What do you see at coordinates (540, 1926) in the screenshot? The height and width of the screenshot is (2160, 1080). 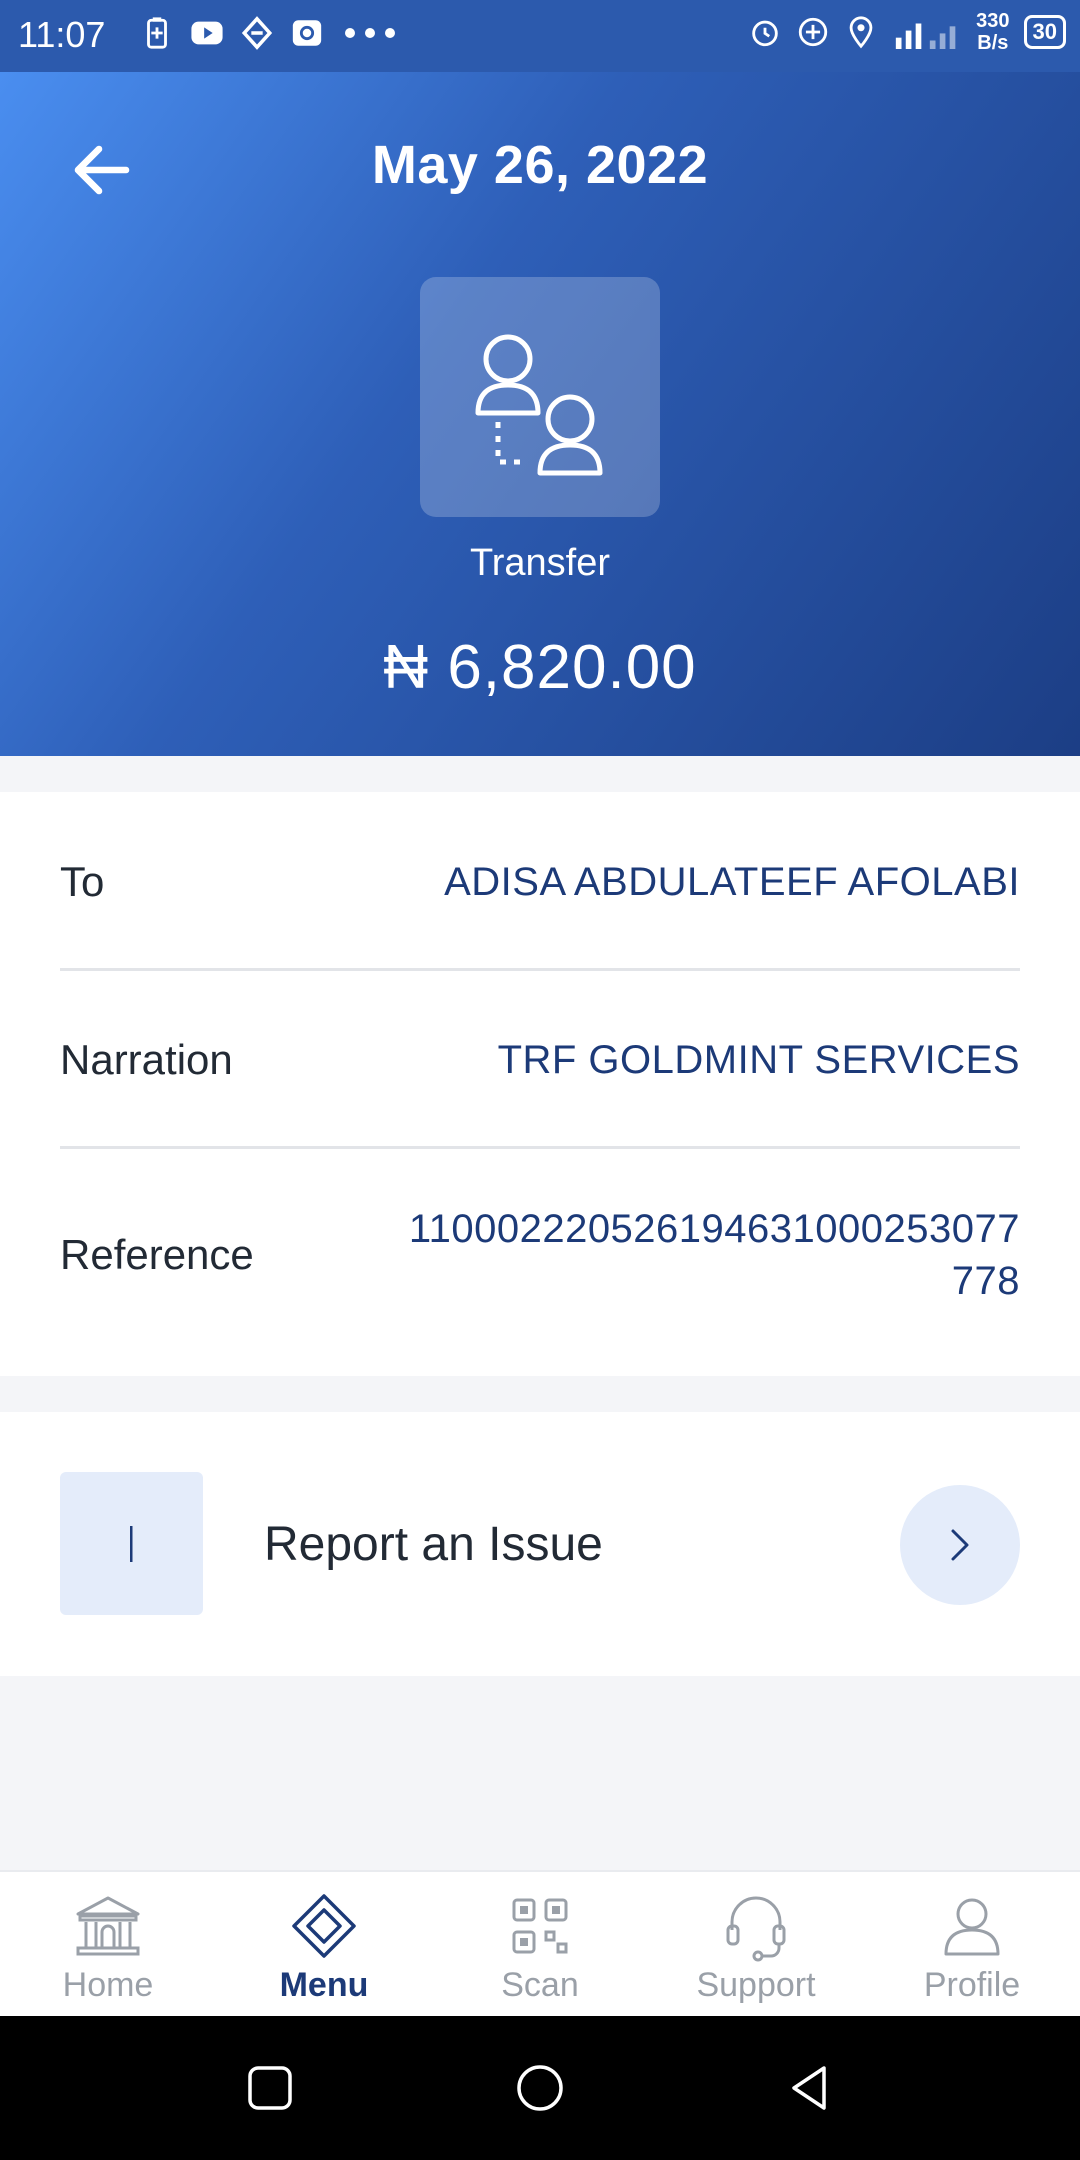 I see `qr-icon` at bounding box center [540, 1926].